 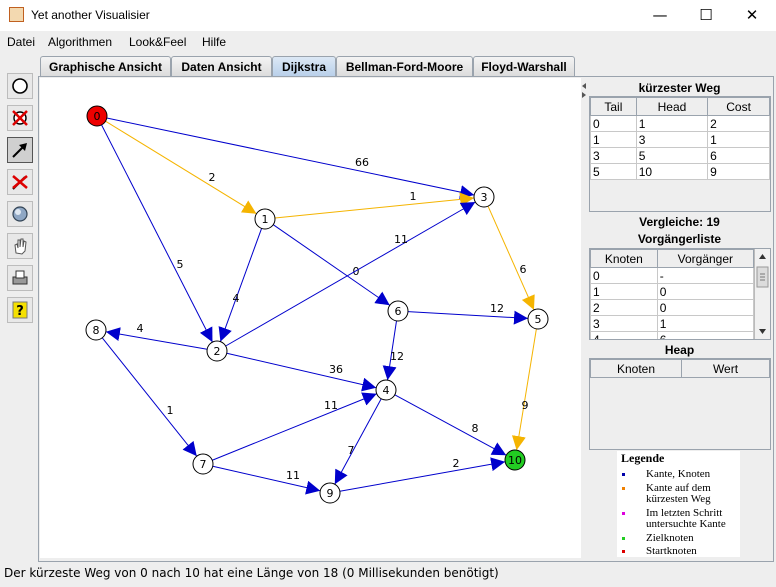 What do you see at coordinates (398, 311) in the screenshot?
I see `graph-node-6: 6` at bounding box center [398, 311].